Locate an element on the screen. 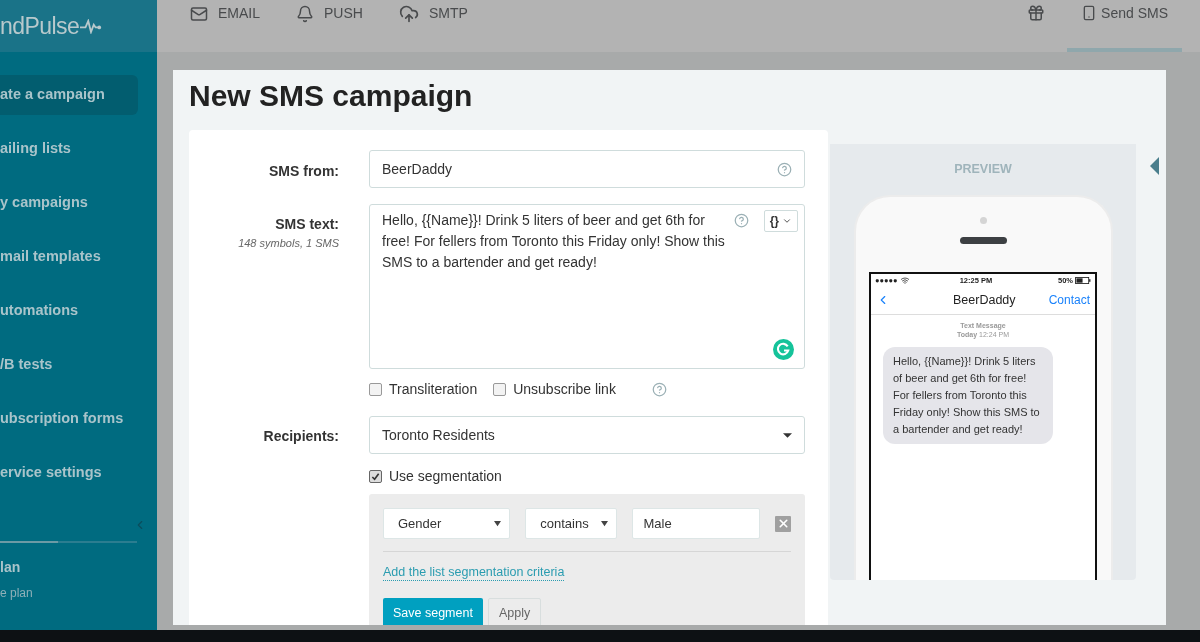  recipients-select: Toronto Residents is located at coordinates (587, 435).